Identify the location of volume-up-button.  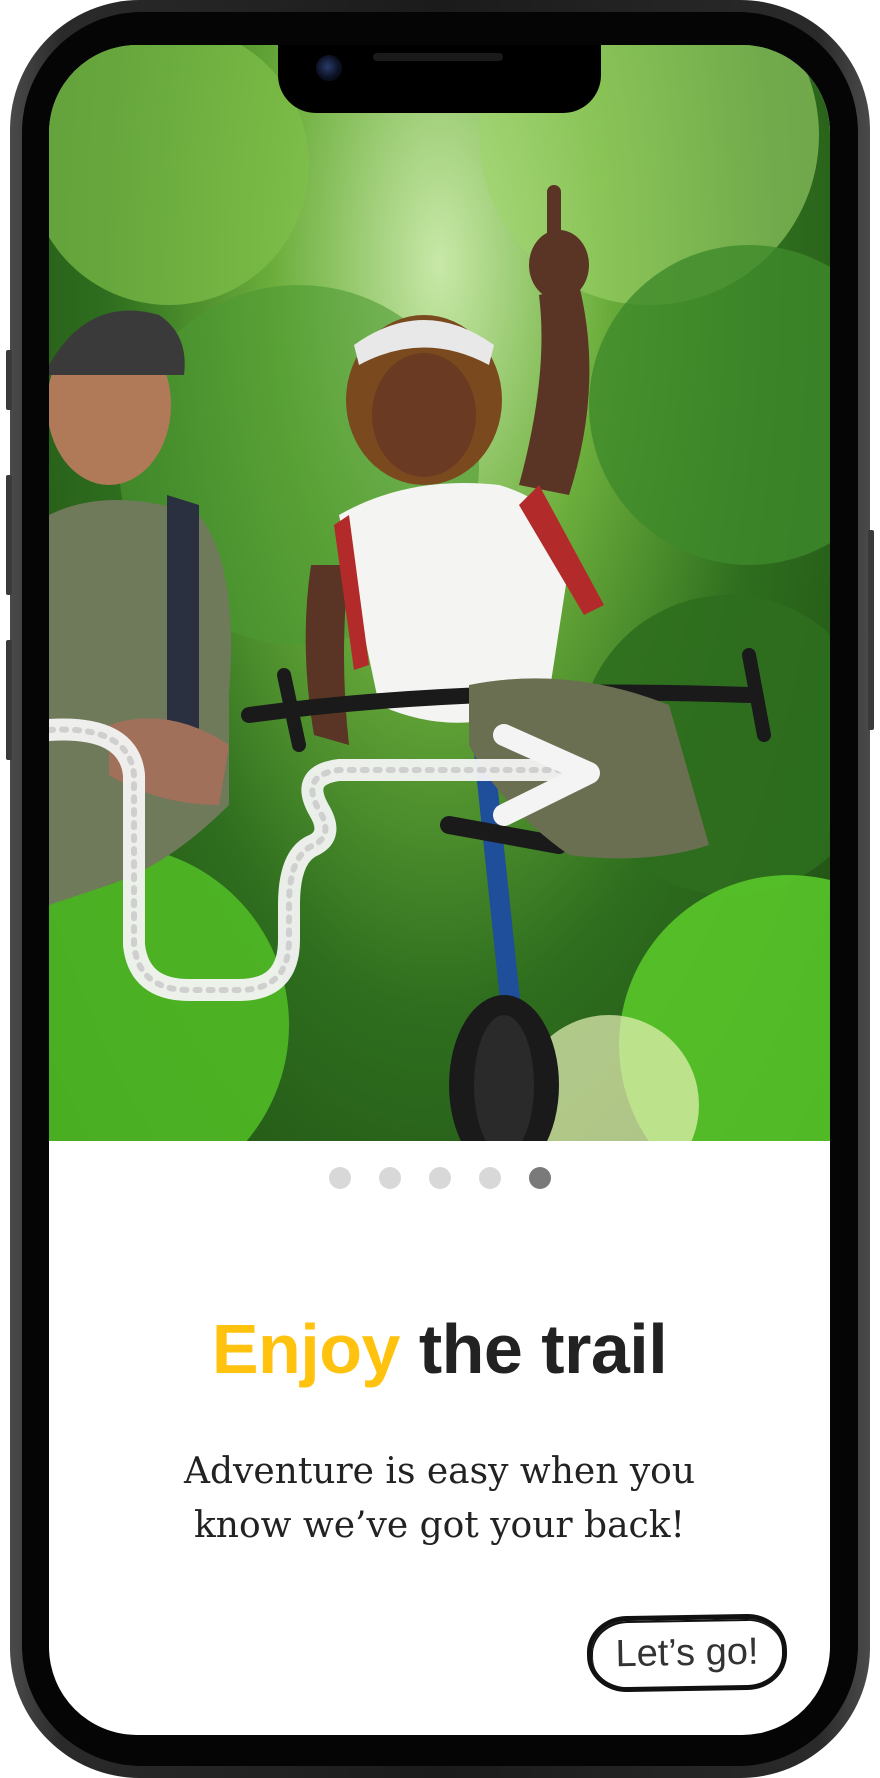
(9, 535).